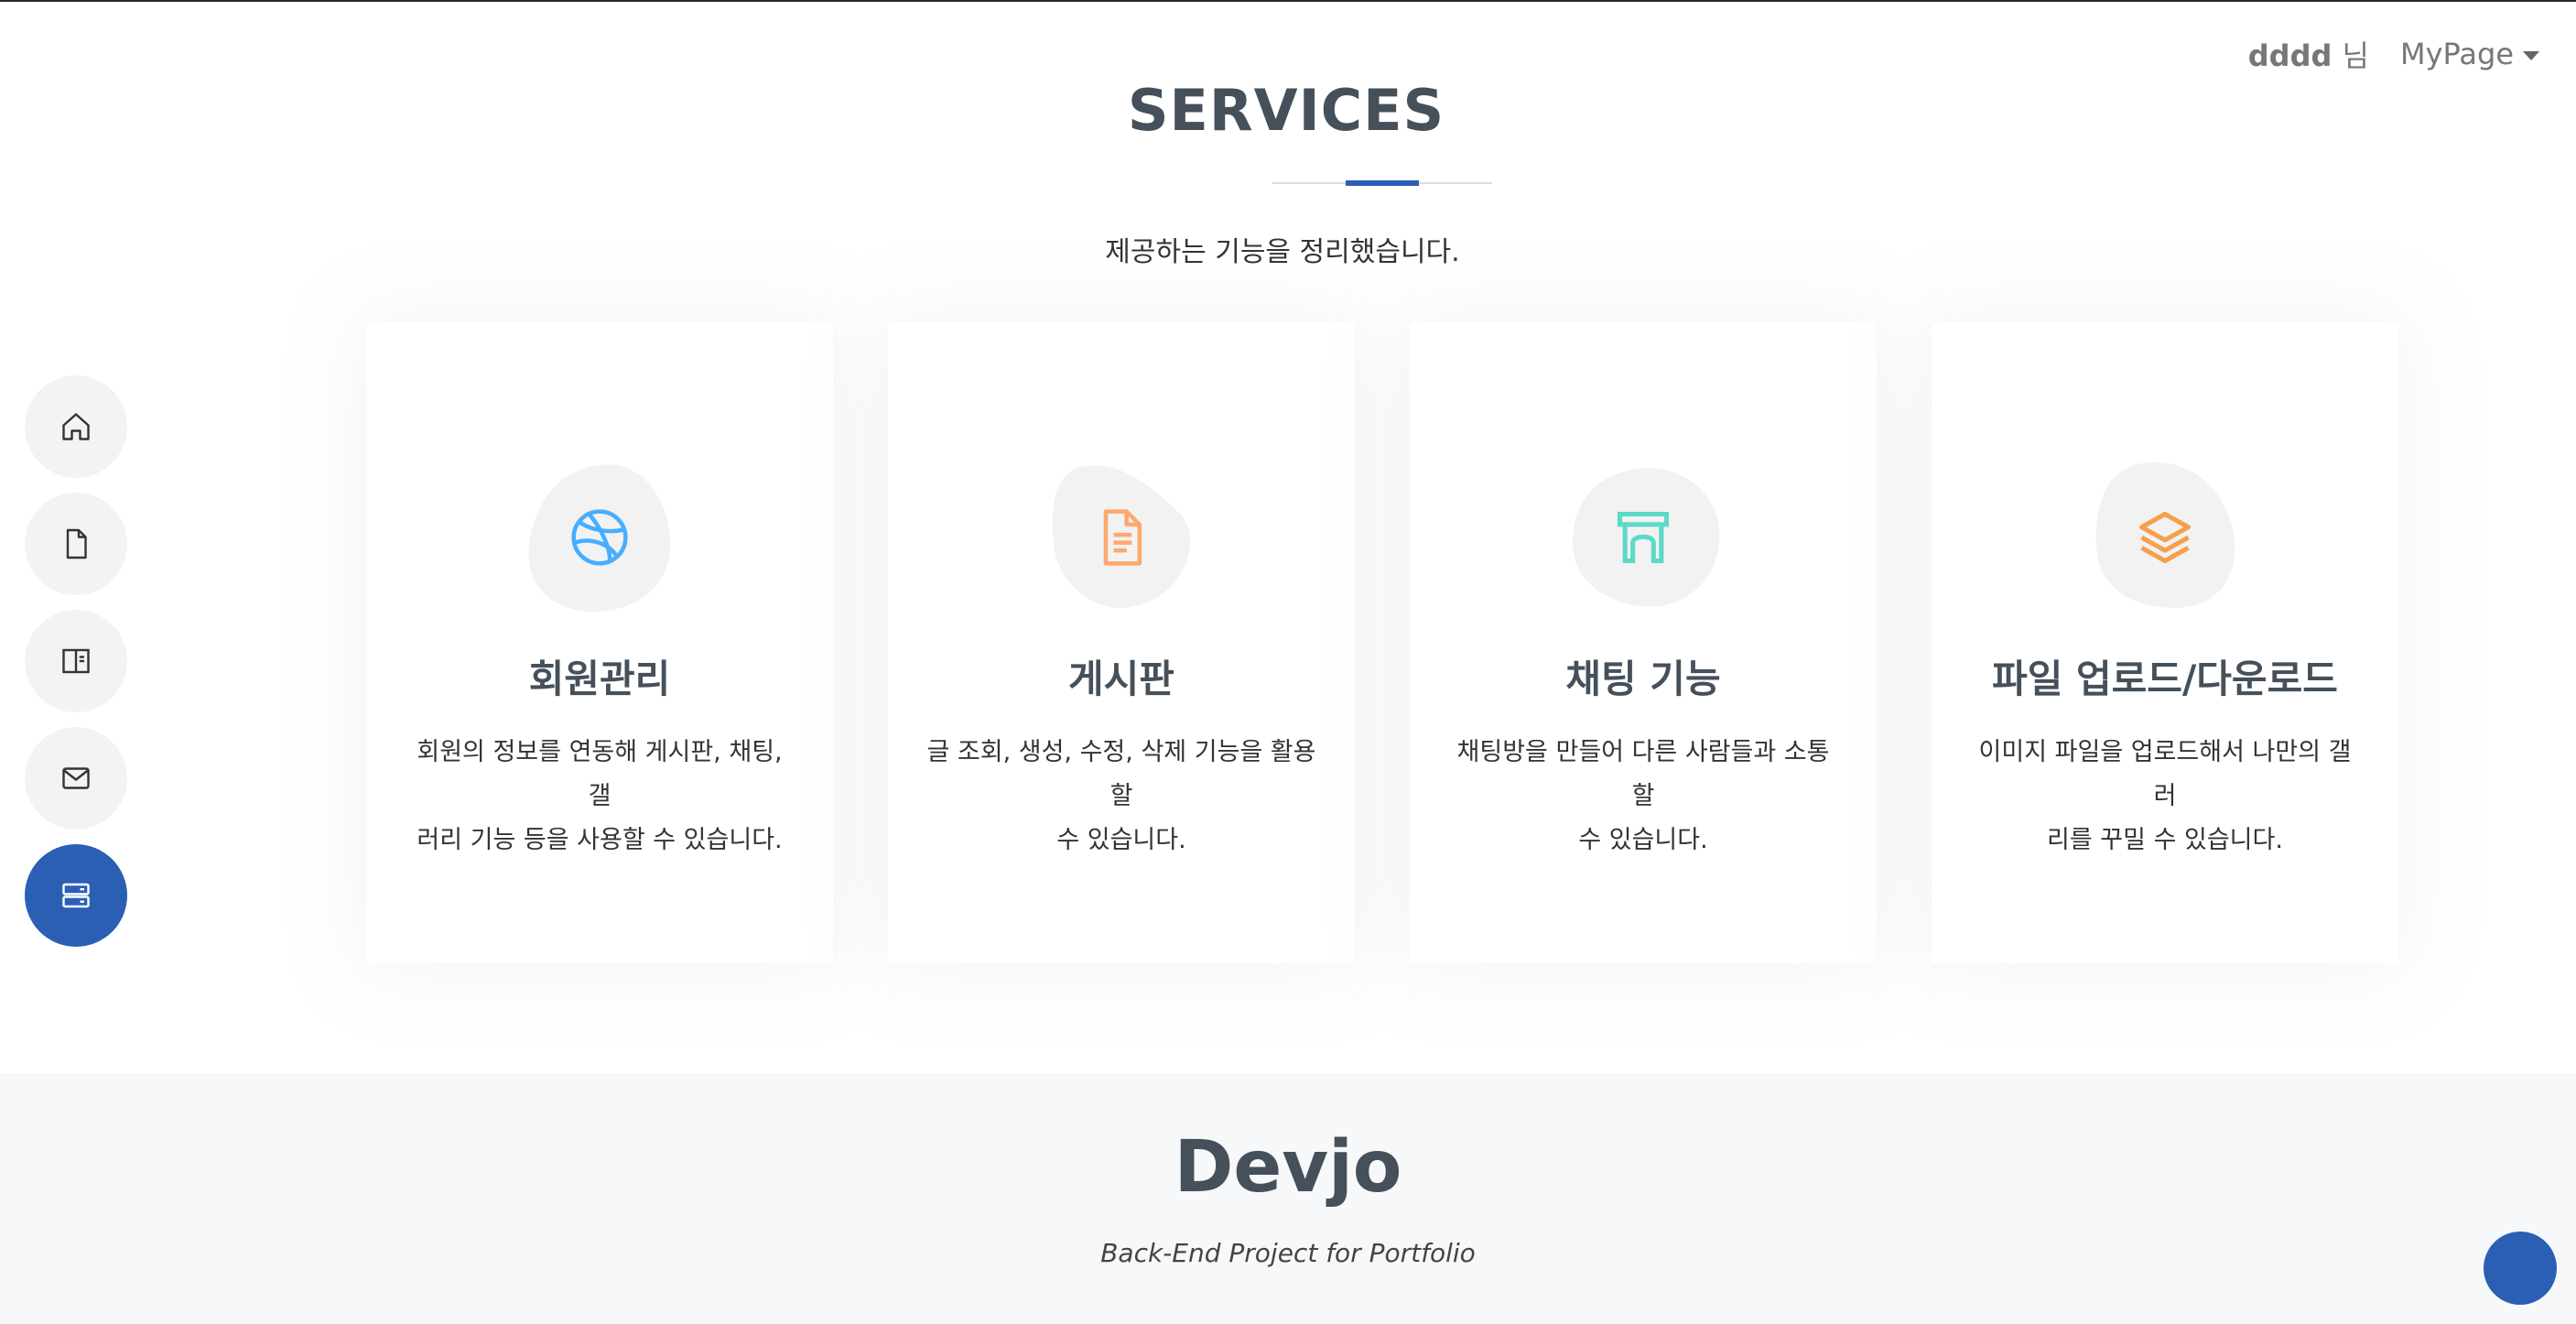 The image size is (2576, 1324). Describe the element at coordinates (2165, 840) in the screenshot. I see `card-desc-line: 리를 꾸밀 수 있습니다.` at that location.